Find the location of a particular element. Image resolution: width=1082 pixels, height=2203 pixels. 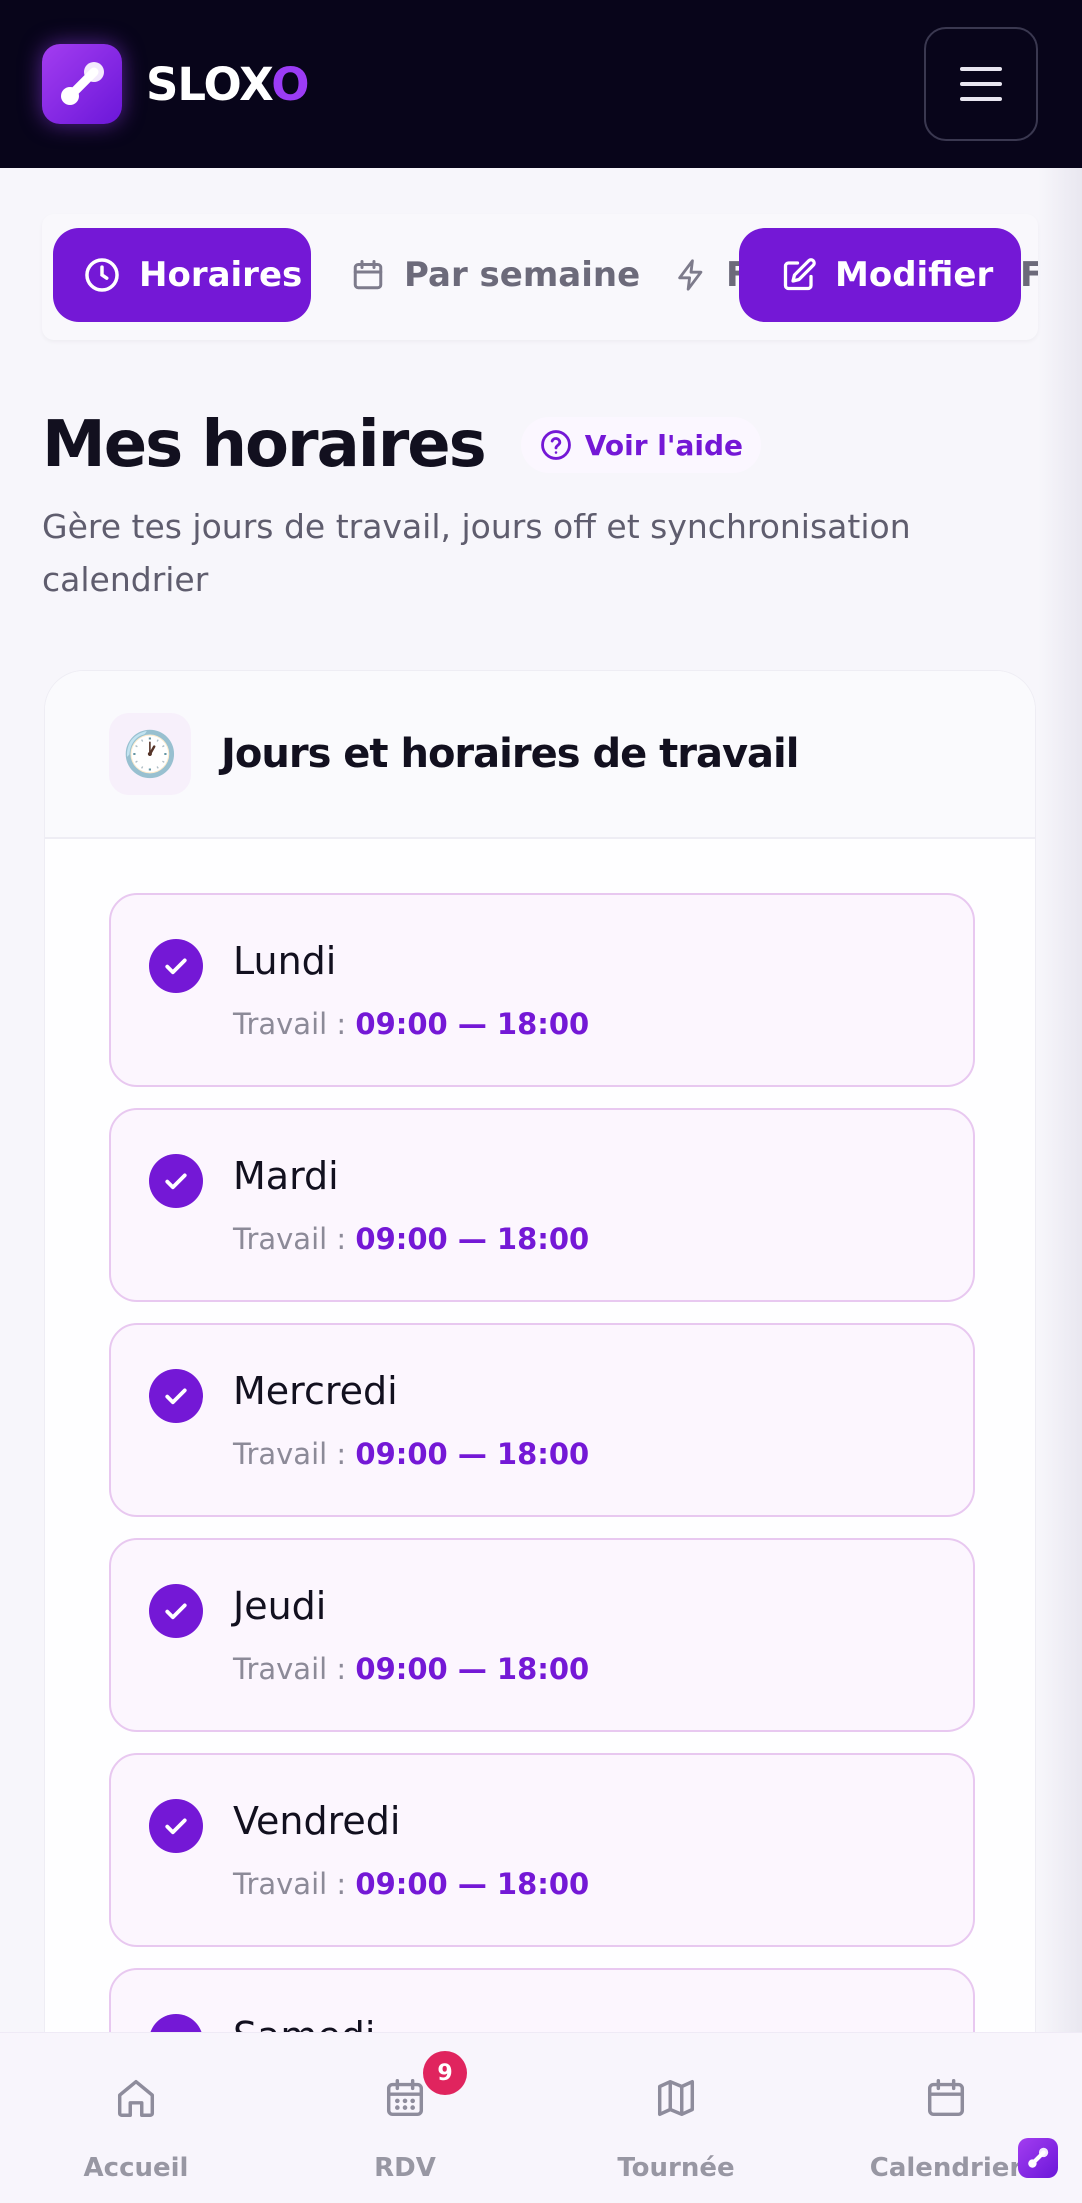

tab-par-semaine-label: Par semaine is located at coordinates (522, 275).